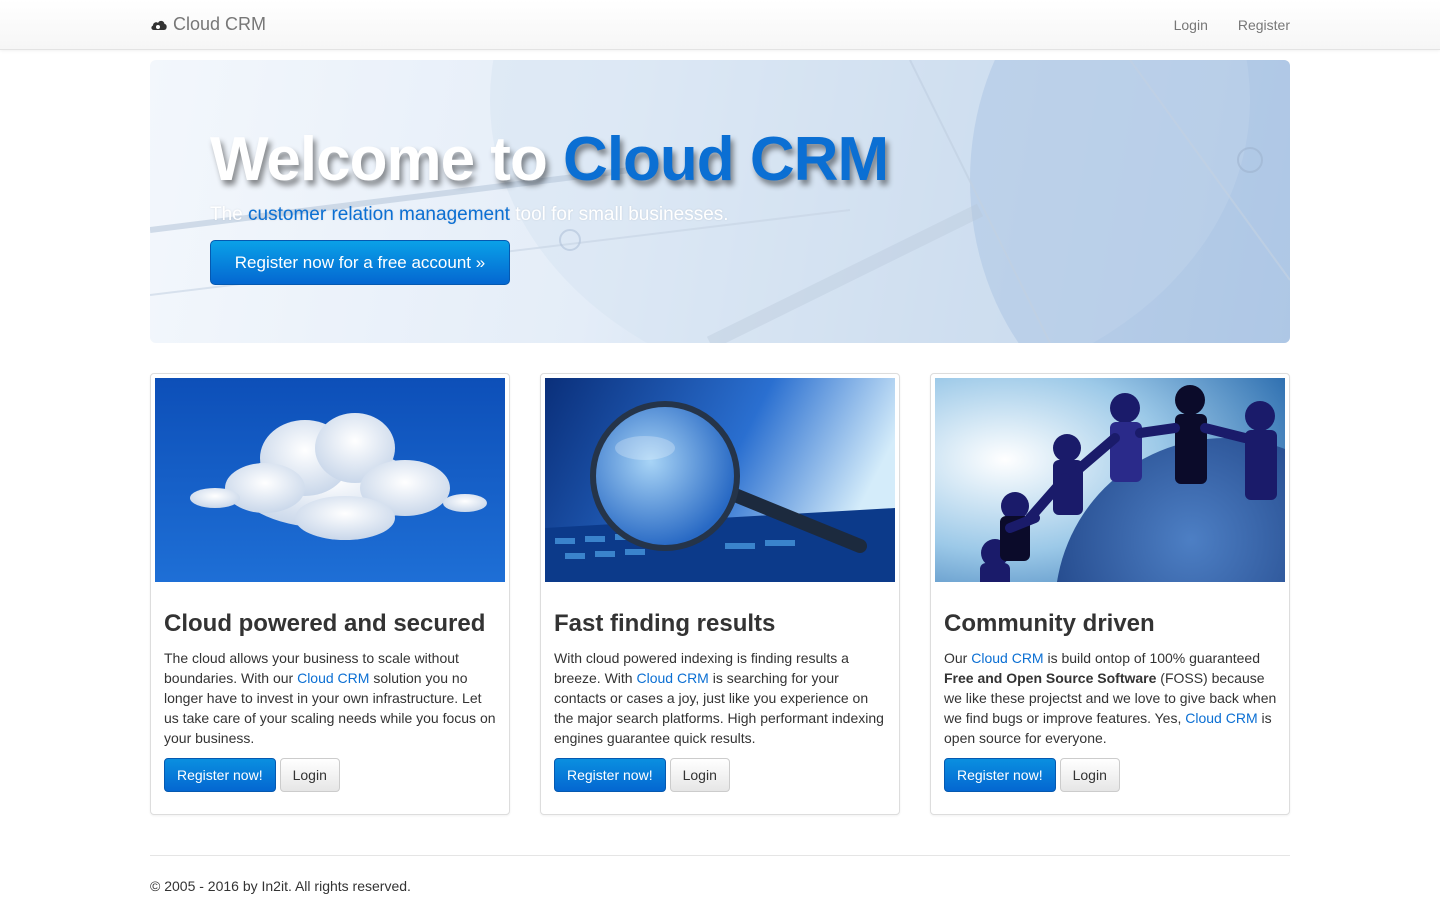 Image resolution: width=1440 pixels, height=900 pixels. What do you see at coordinates (720, 480) in the screenshot?
I see `magnifying-glass-image` at bounding box center [720, 480].